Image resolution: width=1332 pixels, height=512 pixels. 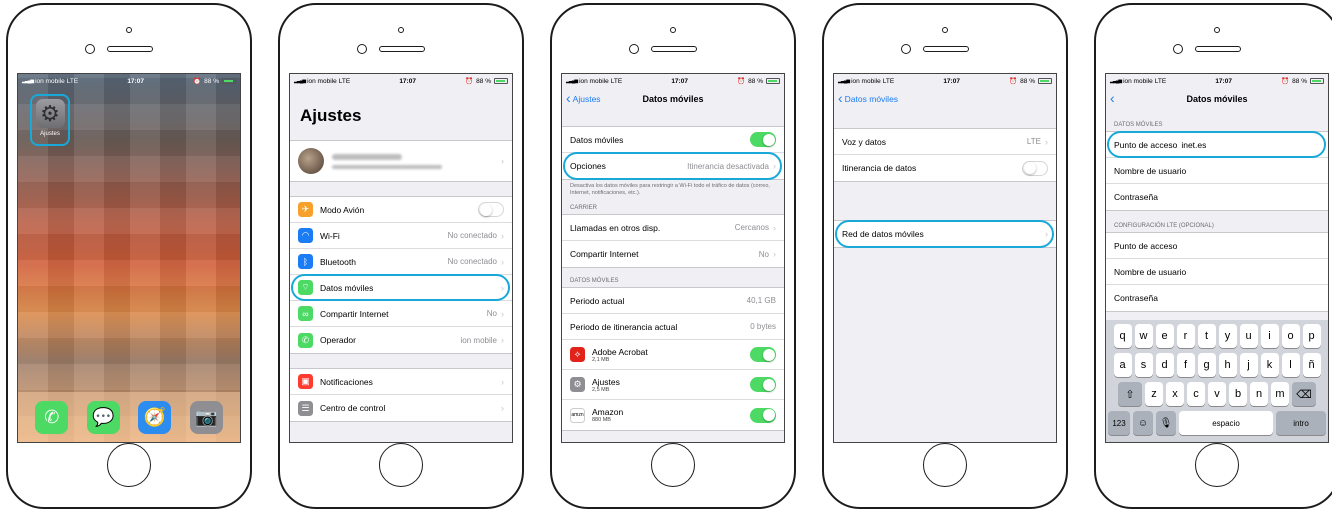 I want to click on key: e, so click(x=1164, y=336).